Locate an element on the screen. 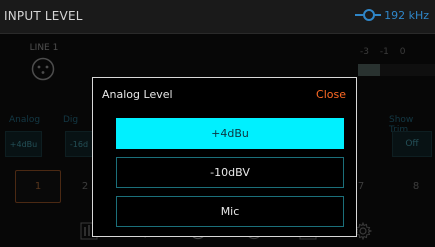 The image size is (435, 247). sample-rate-indicator: 192 kHz is located at coordinates (391, 15).